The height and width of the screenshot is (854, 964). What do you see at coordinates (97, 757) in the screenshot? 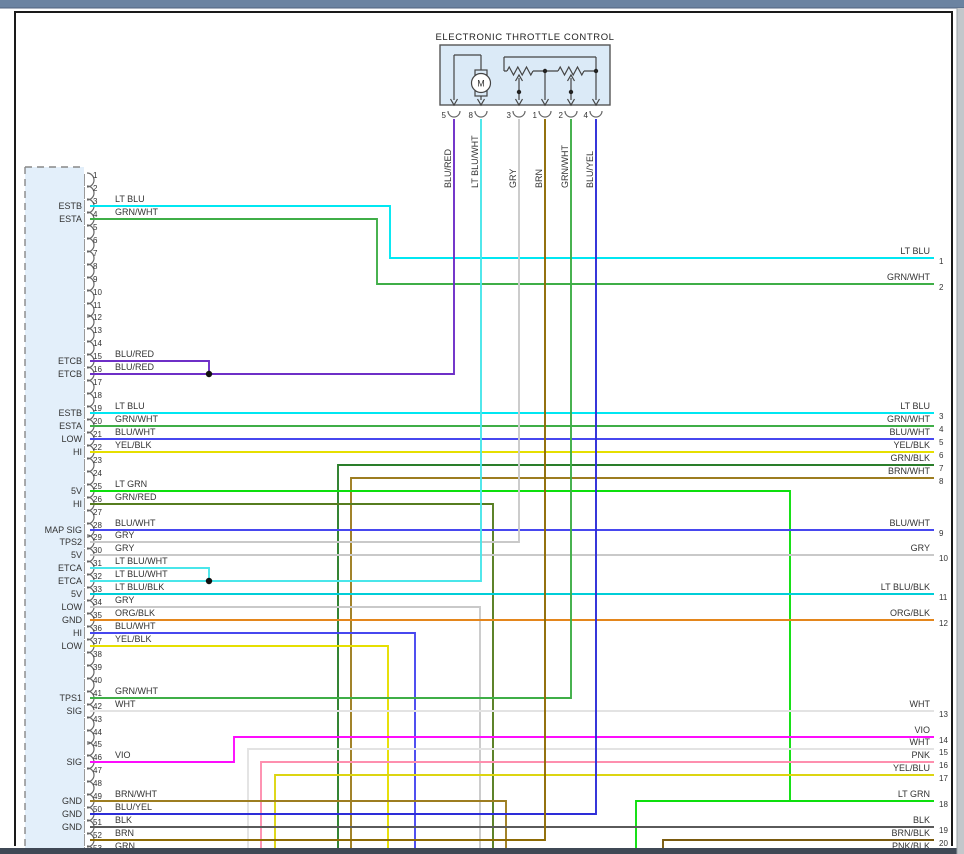
I see `pin-number: 46` at bounding box center [97, 757].